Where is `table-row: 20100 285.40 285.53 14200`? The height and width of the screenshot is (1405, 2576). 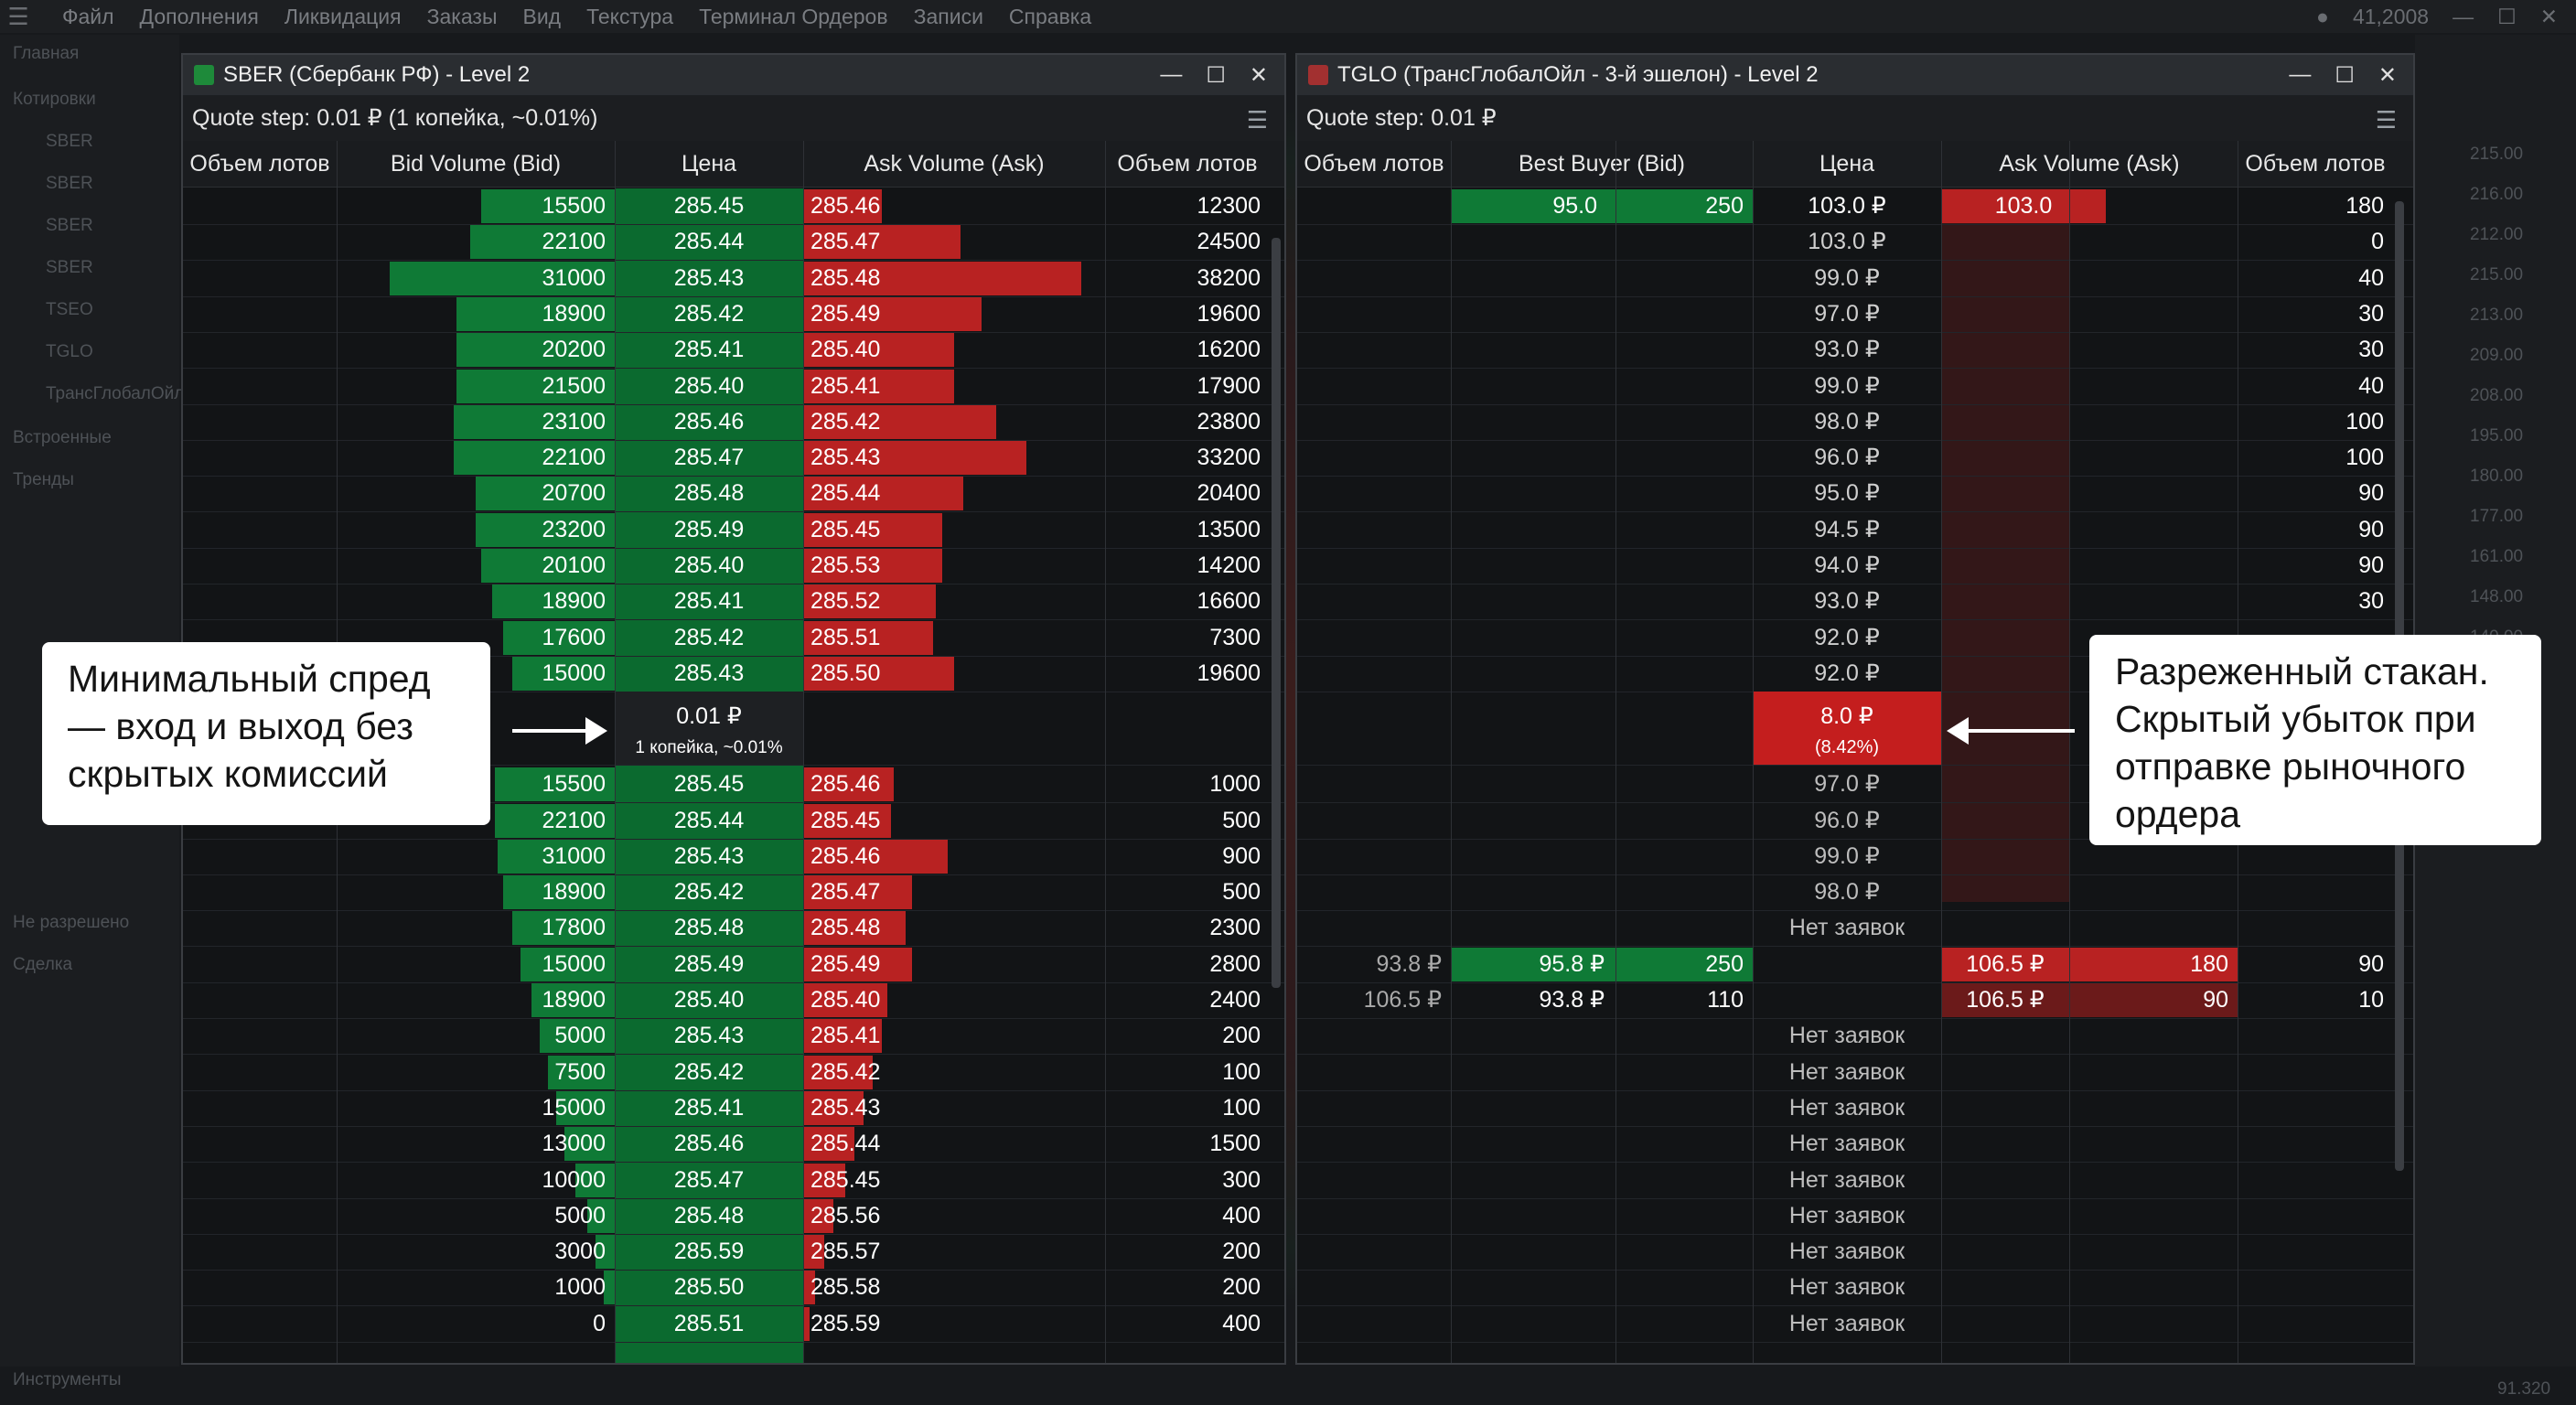 table-row: 20100 285.40 285.53 14200 is located at coordinates (733, 566).